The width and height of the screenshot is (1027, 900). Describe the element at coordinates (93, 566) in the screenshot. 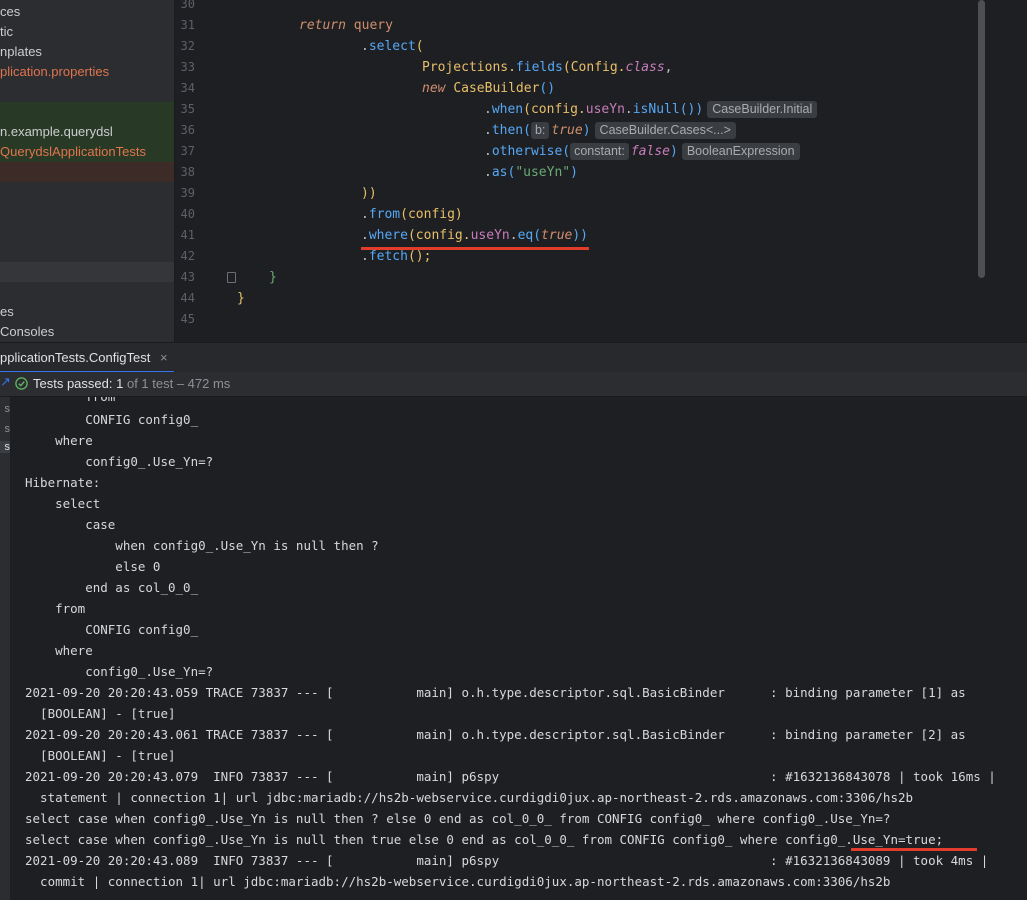

I see `console-line: else 0` at that location.